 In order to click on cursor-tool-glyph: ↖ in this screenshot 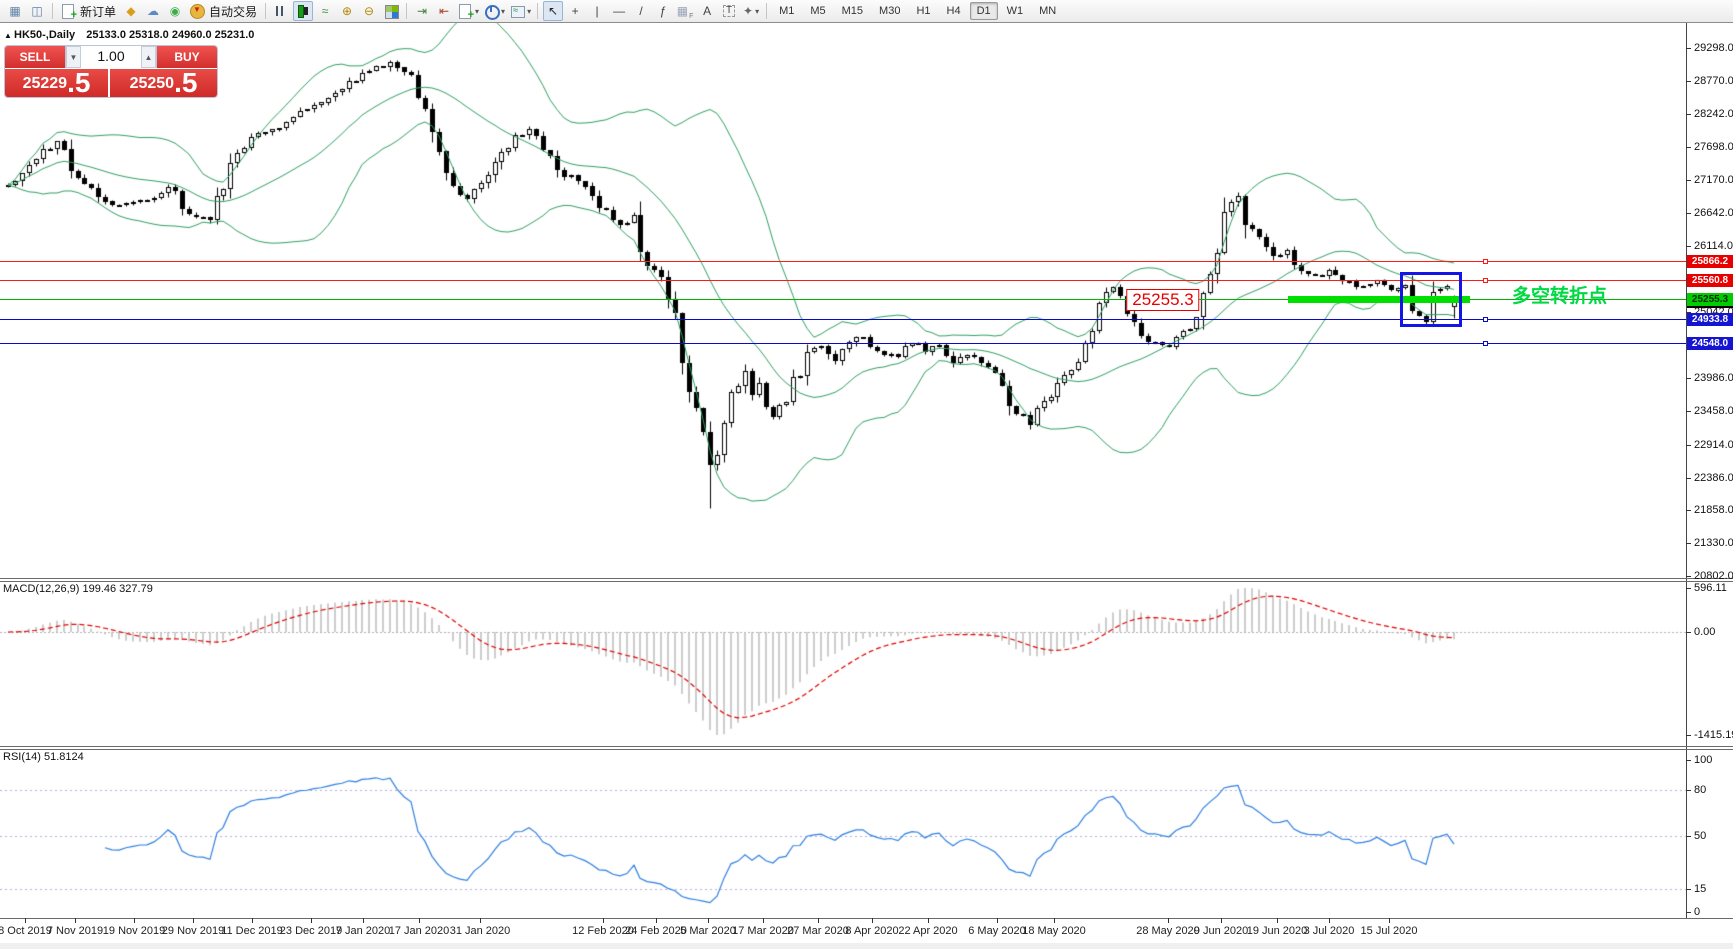, I will do `click(553, 11)`.